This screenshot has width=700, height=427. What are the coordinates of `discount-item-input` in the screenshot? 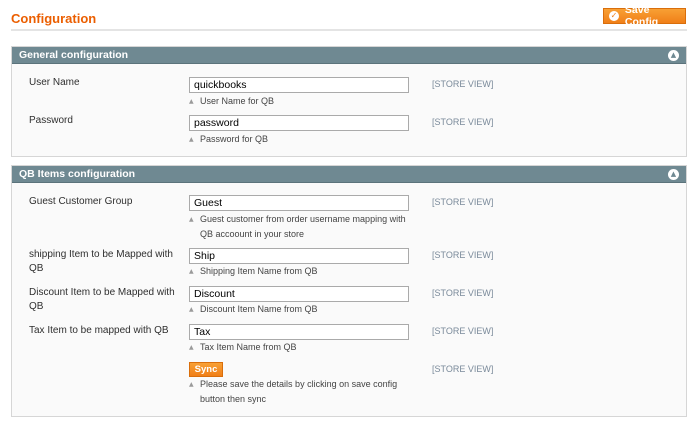 It's located at (299, 294).